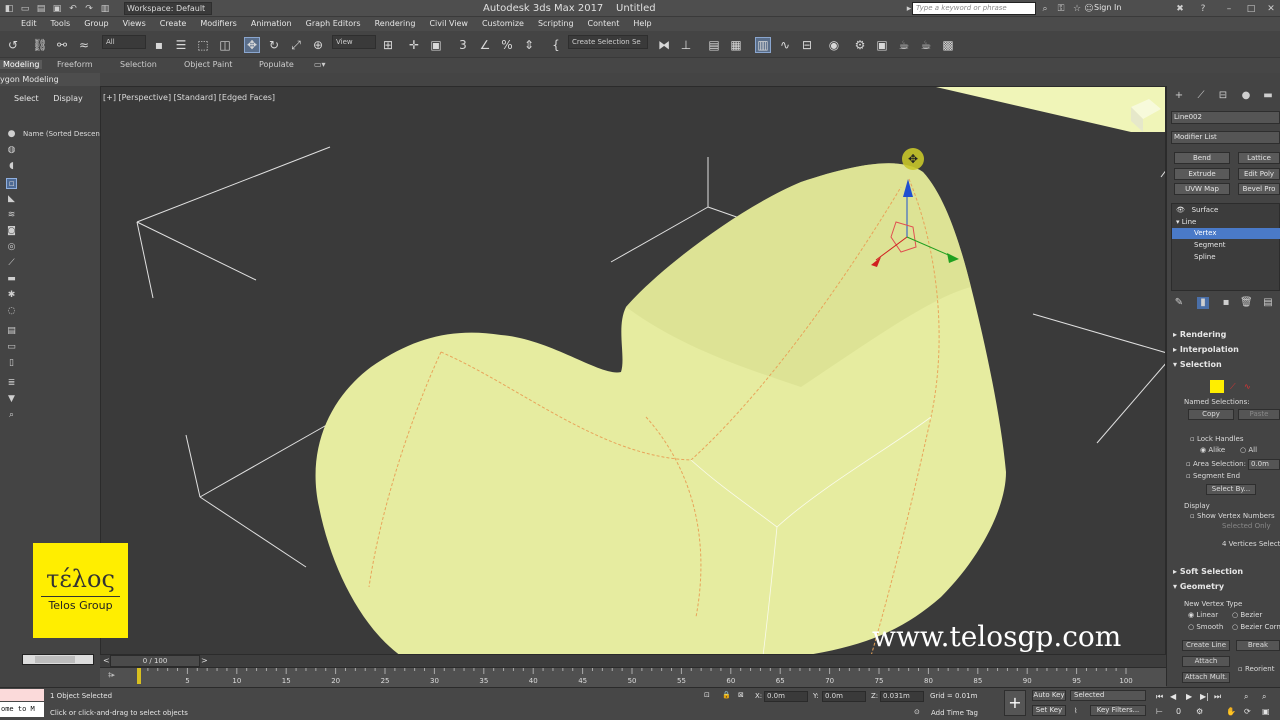 The width and height of the screenshot is (1280, 720). What do you see at coordinates (1247, 711) in the screenshot?
I see `orbit-icon: ⟳` at bounding box center [1247, 711].